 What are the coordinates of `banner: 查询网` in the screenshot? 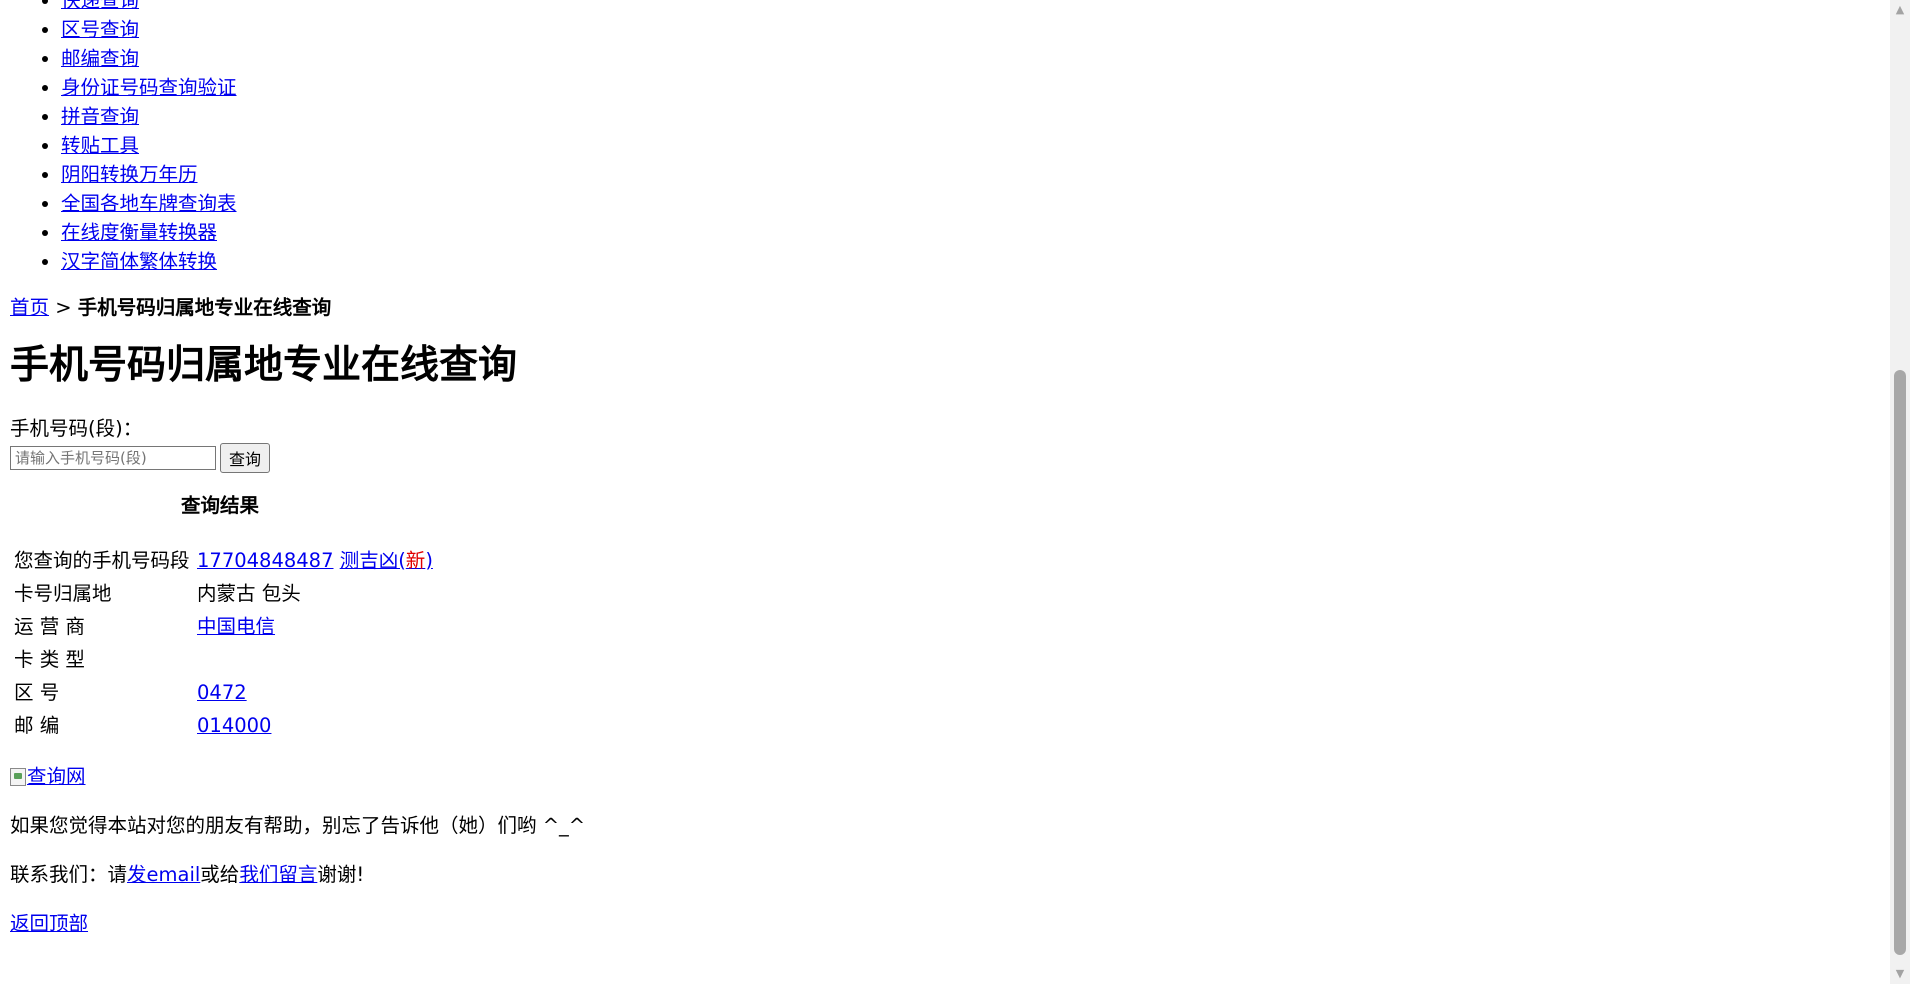 It's located at (297, 777).